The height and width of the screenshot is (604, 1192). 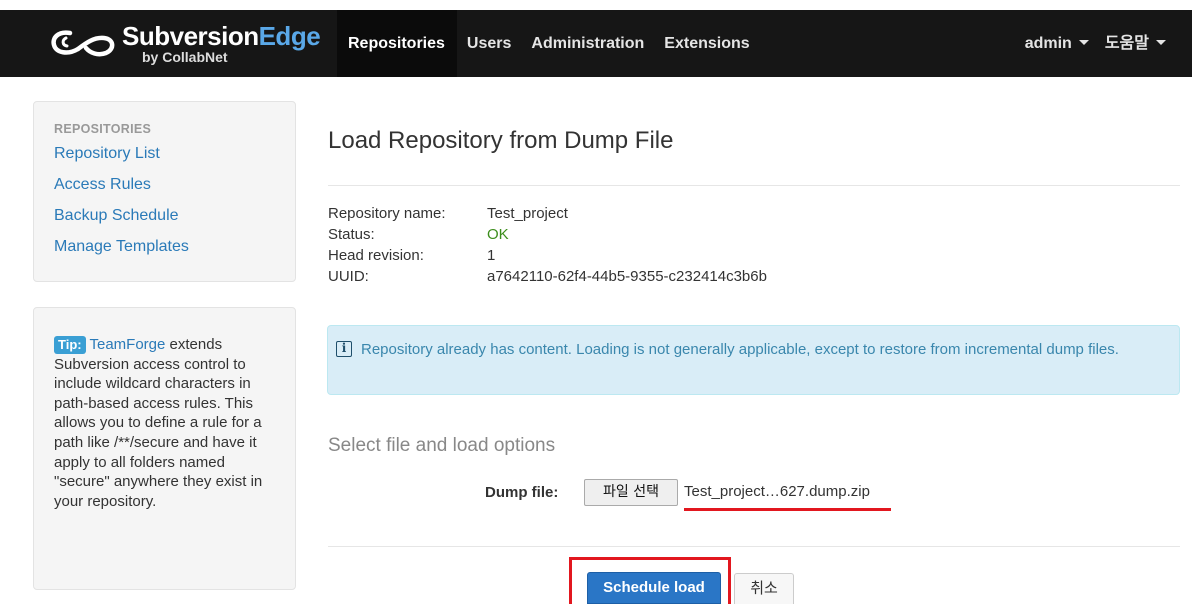 I want to click on sidebar-item-backup-schedule: Backup Schedule, so click(x=174, y=222).